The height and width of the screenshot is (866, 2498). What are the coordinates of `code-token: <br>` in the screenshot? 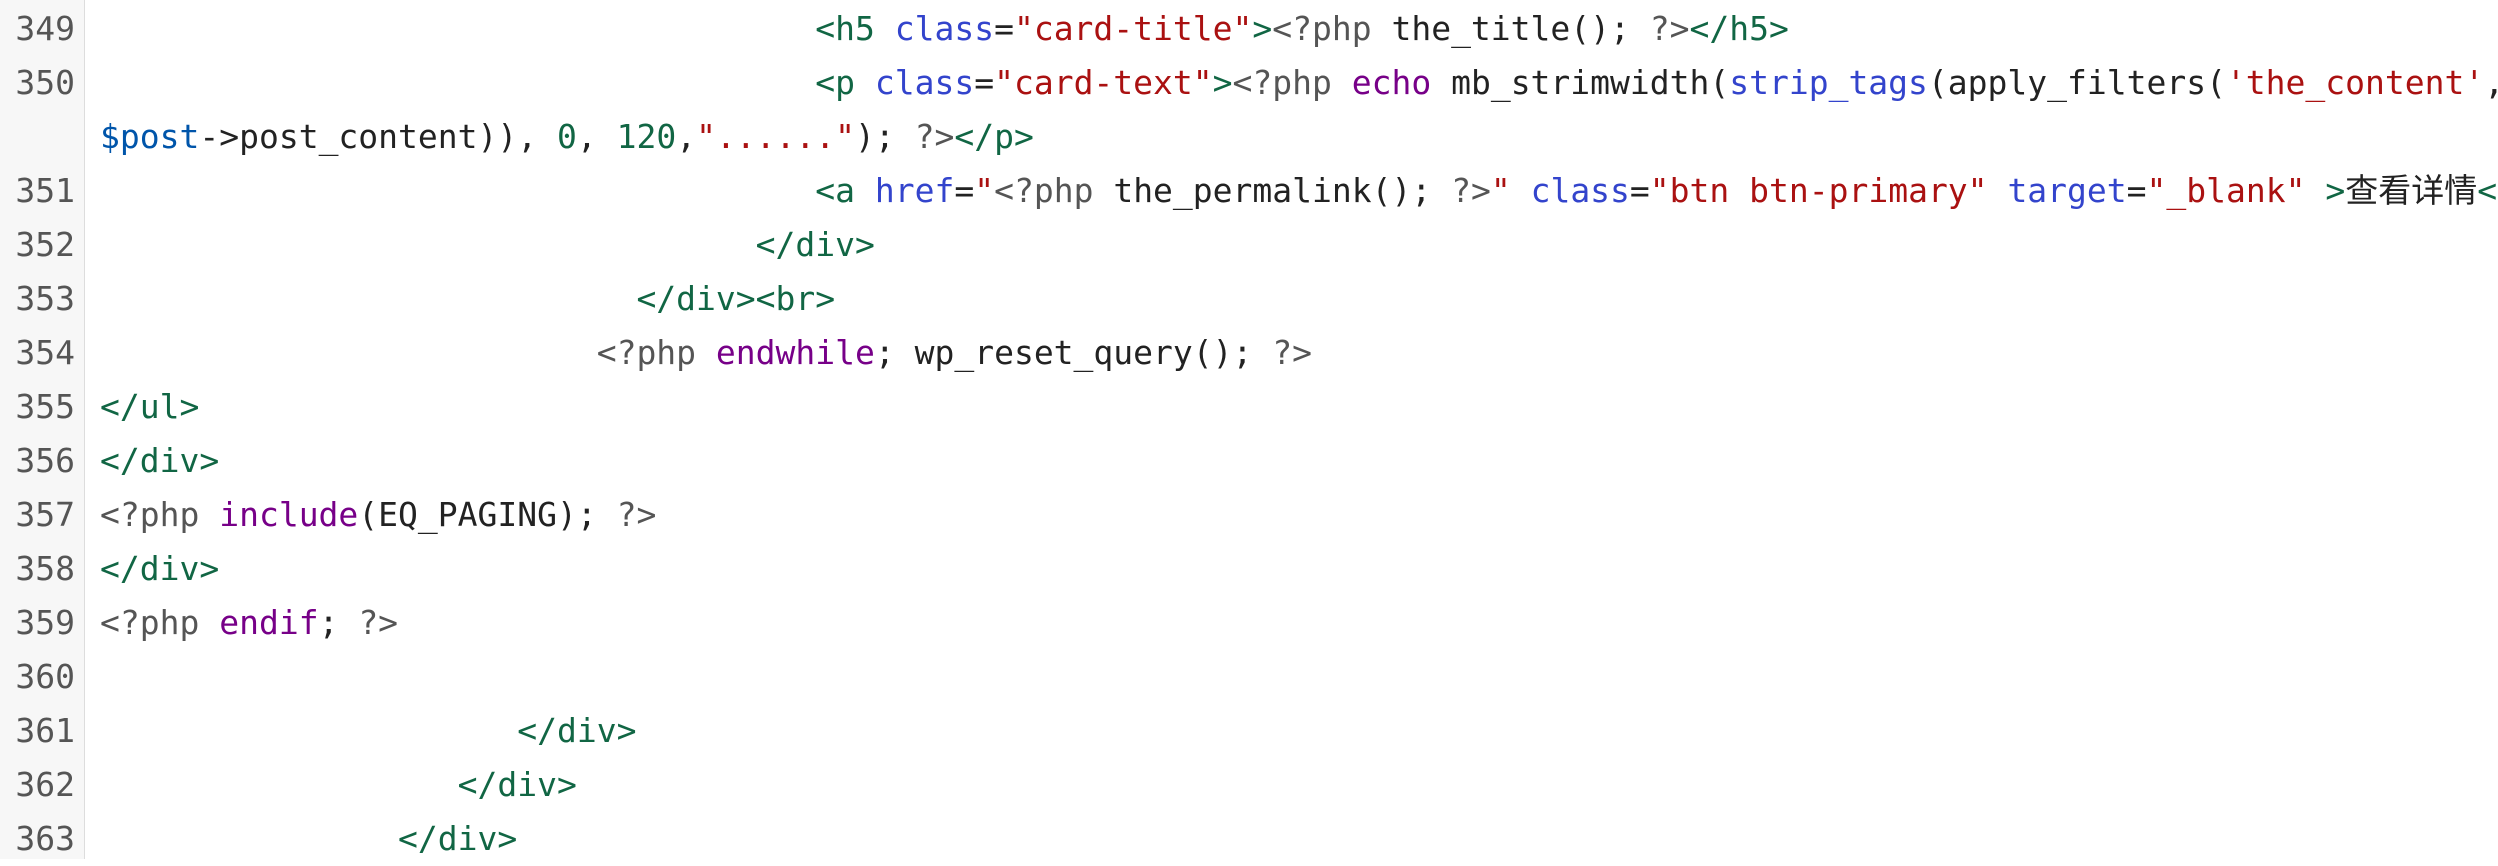 It's located at (795, 298).